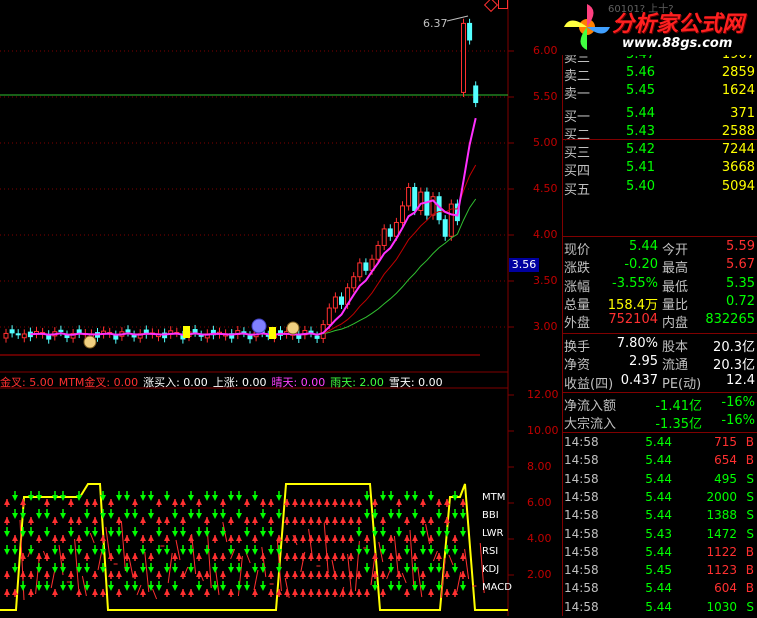  I want to click on logo-url: www.88gs.com, so click(677, 43).